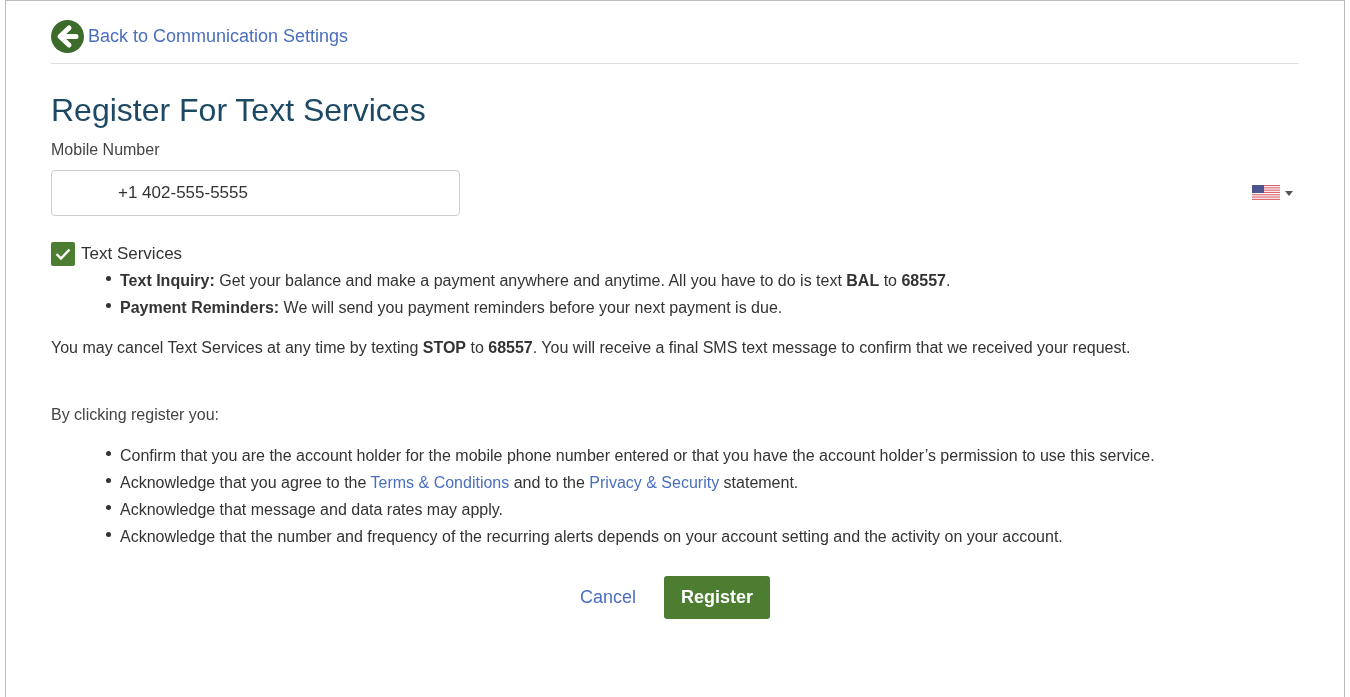 The width and height of the screenshot is (1350, 697). Describe the element at coordinates (591, 537) in the screenshot. I see `consent-text: Acknowledge that the number and frequency of the recurring alerts depends on your account setting and the activity on your account.` at that location.